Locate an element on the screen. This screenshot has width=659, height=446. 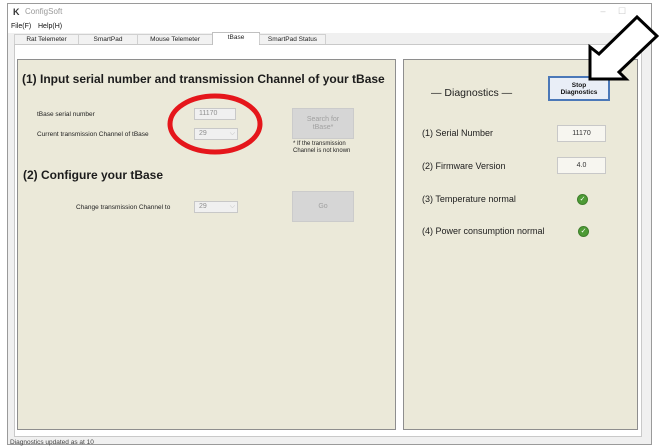
search-tbase-button: Search for tBase* is located at coordinates (323, 123).